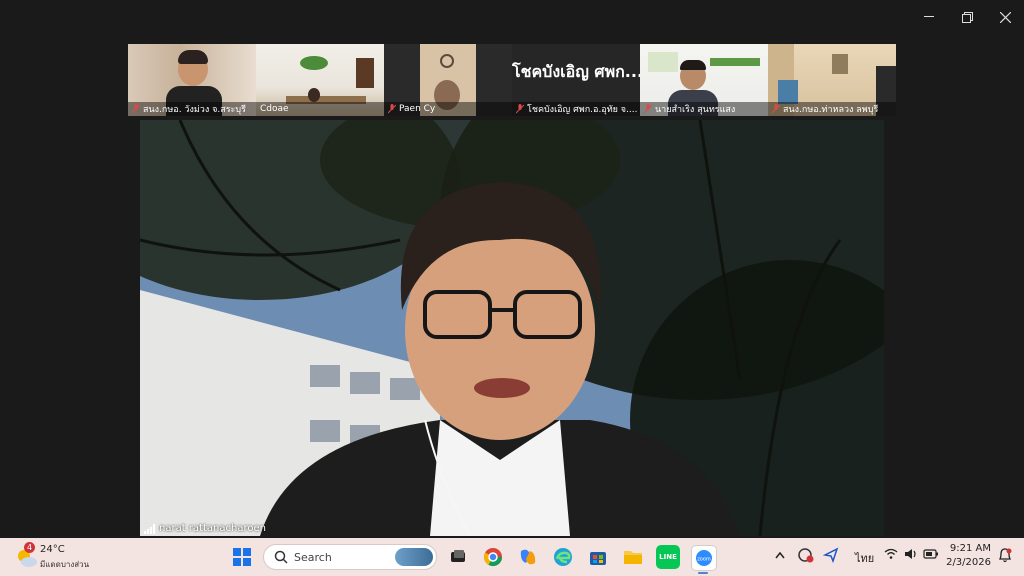 This screenshot has height=576, width=1024. Describe the element at coordinates (274, 109) in the screenshot. I see `participant-name-label: Cdoae` at that location.